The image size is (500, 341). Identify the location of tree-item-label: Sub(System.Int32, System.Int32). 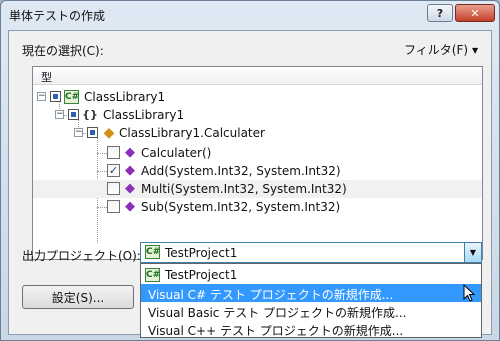
(241, 207).